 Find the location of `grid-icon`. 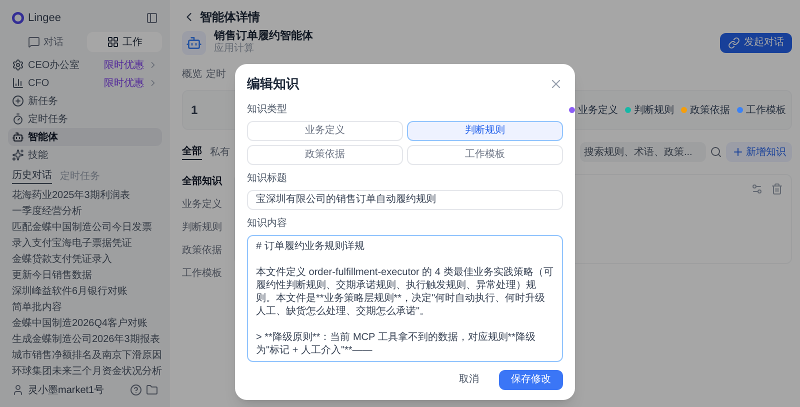

grid-icon is located at coordinates (112, 42).